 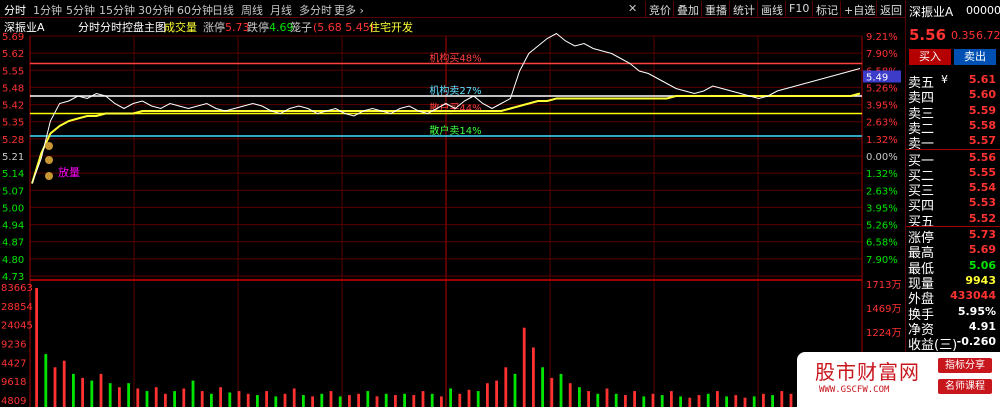 What do you see at coordinates (455, 58) in the screenshot?
I see `reference-line-label: 机构买48%` at bounding box center [455, 58].